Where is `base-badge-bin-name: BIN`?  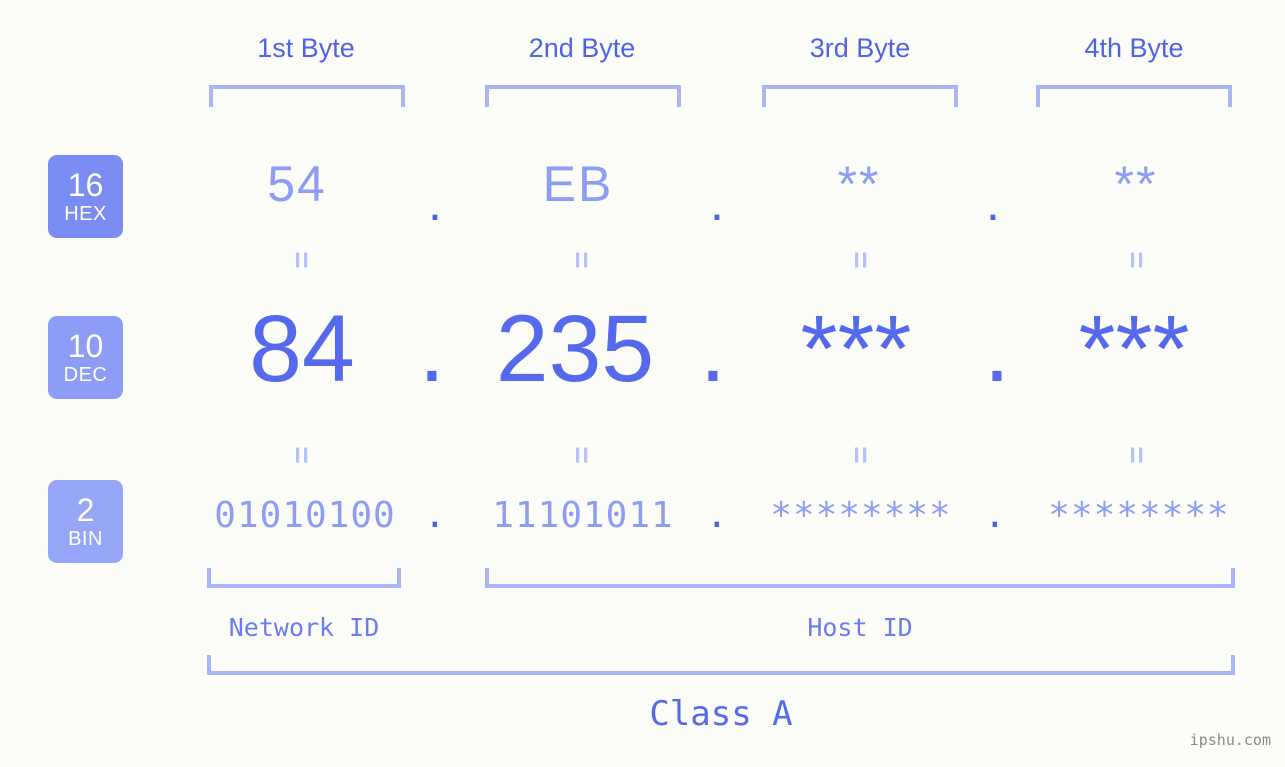 base-badge-bin-name: BIN is located at coordinates (85, 539).